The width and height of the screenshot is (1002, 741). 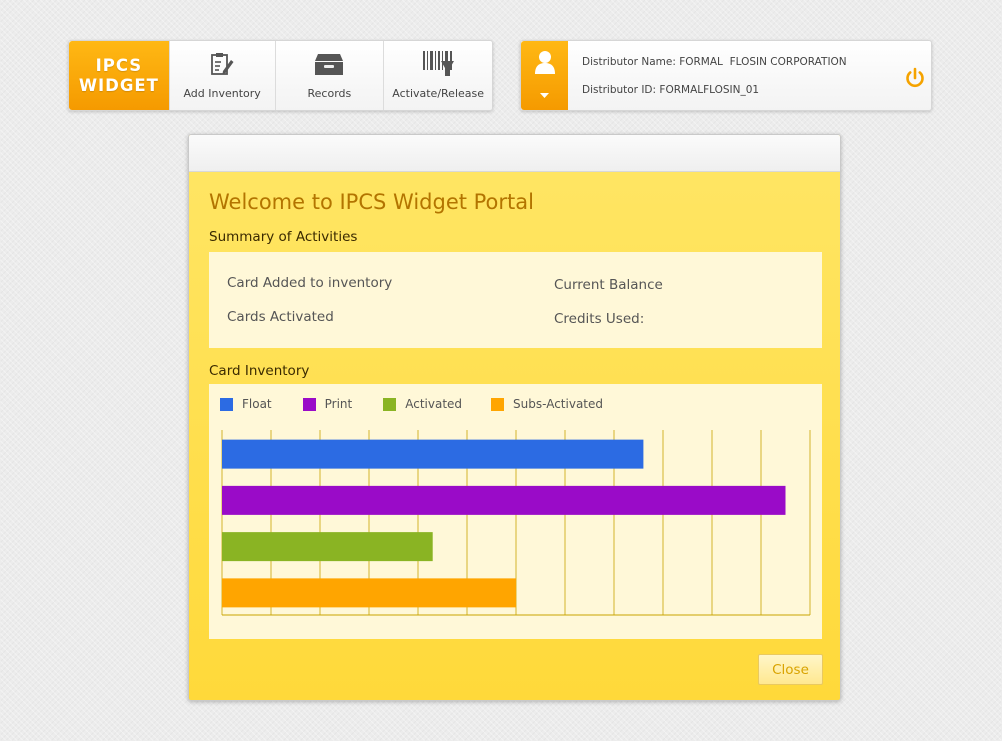 What do you see at coordinates (545, 64) in the screenshot?
I see `user-icon` at bounding box center [545, 64].